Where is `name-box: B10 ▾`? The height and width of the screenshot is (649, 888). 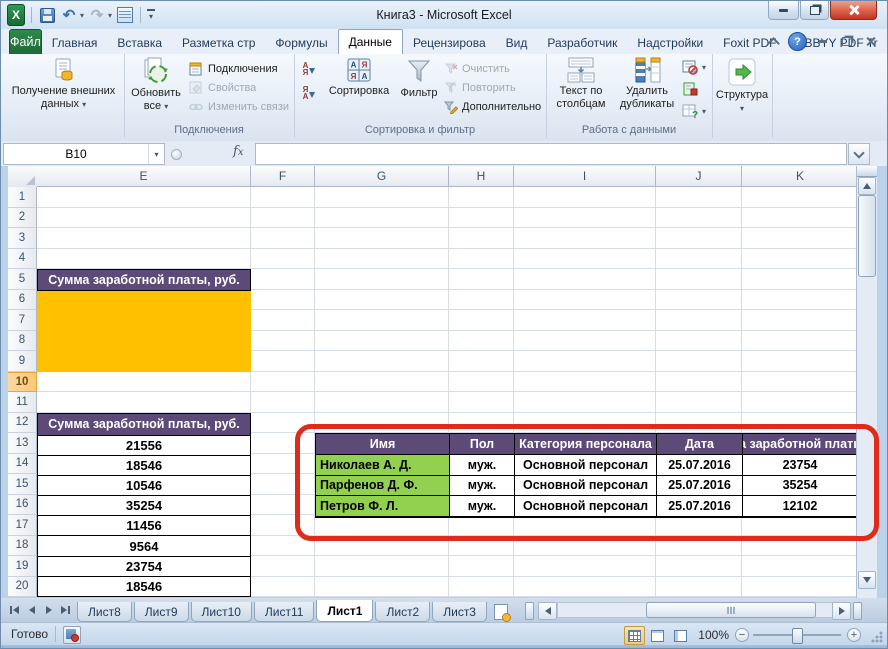 name-box: B10 ▾ is located at coordinates (84, 154).